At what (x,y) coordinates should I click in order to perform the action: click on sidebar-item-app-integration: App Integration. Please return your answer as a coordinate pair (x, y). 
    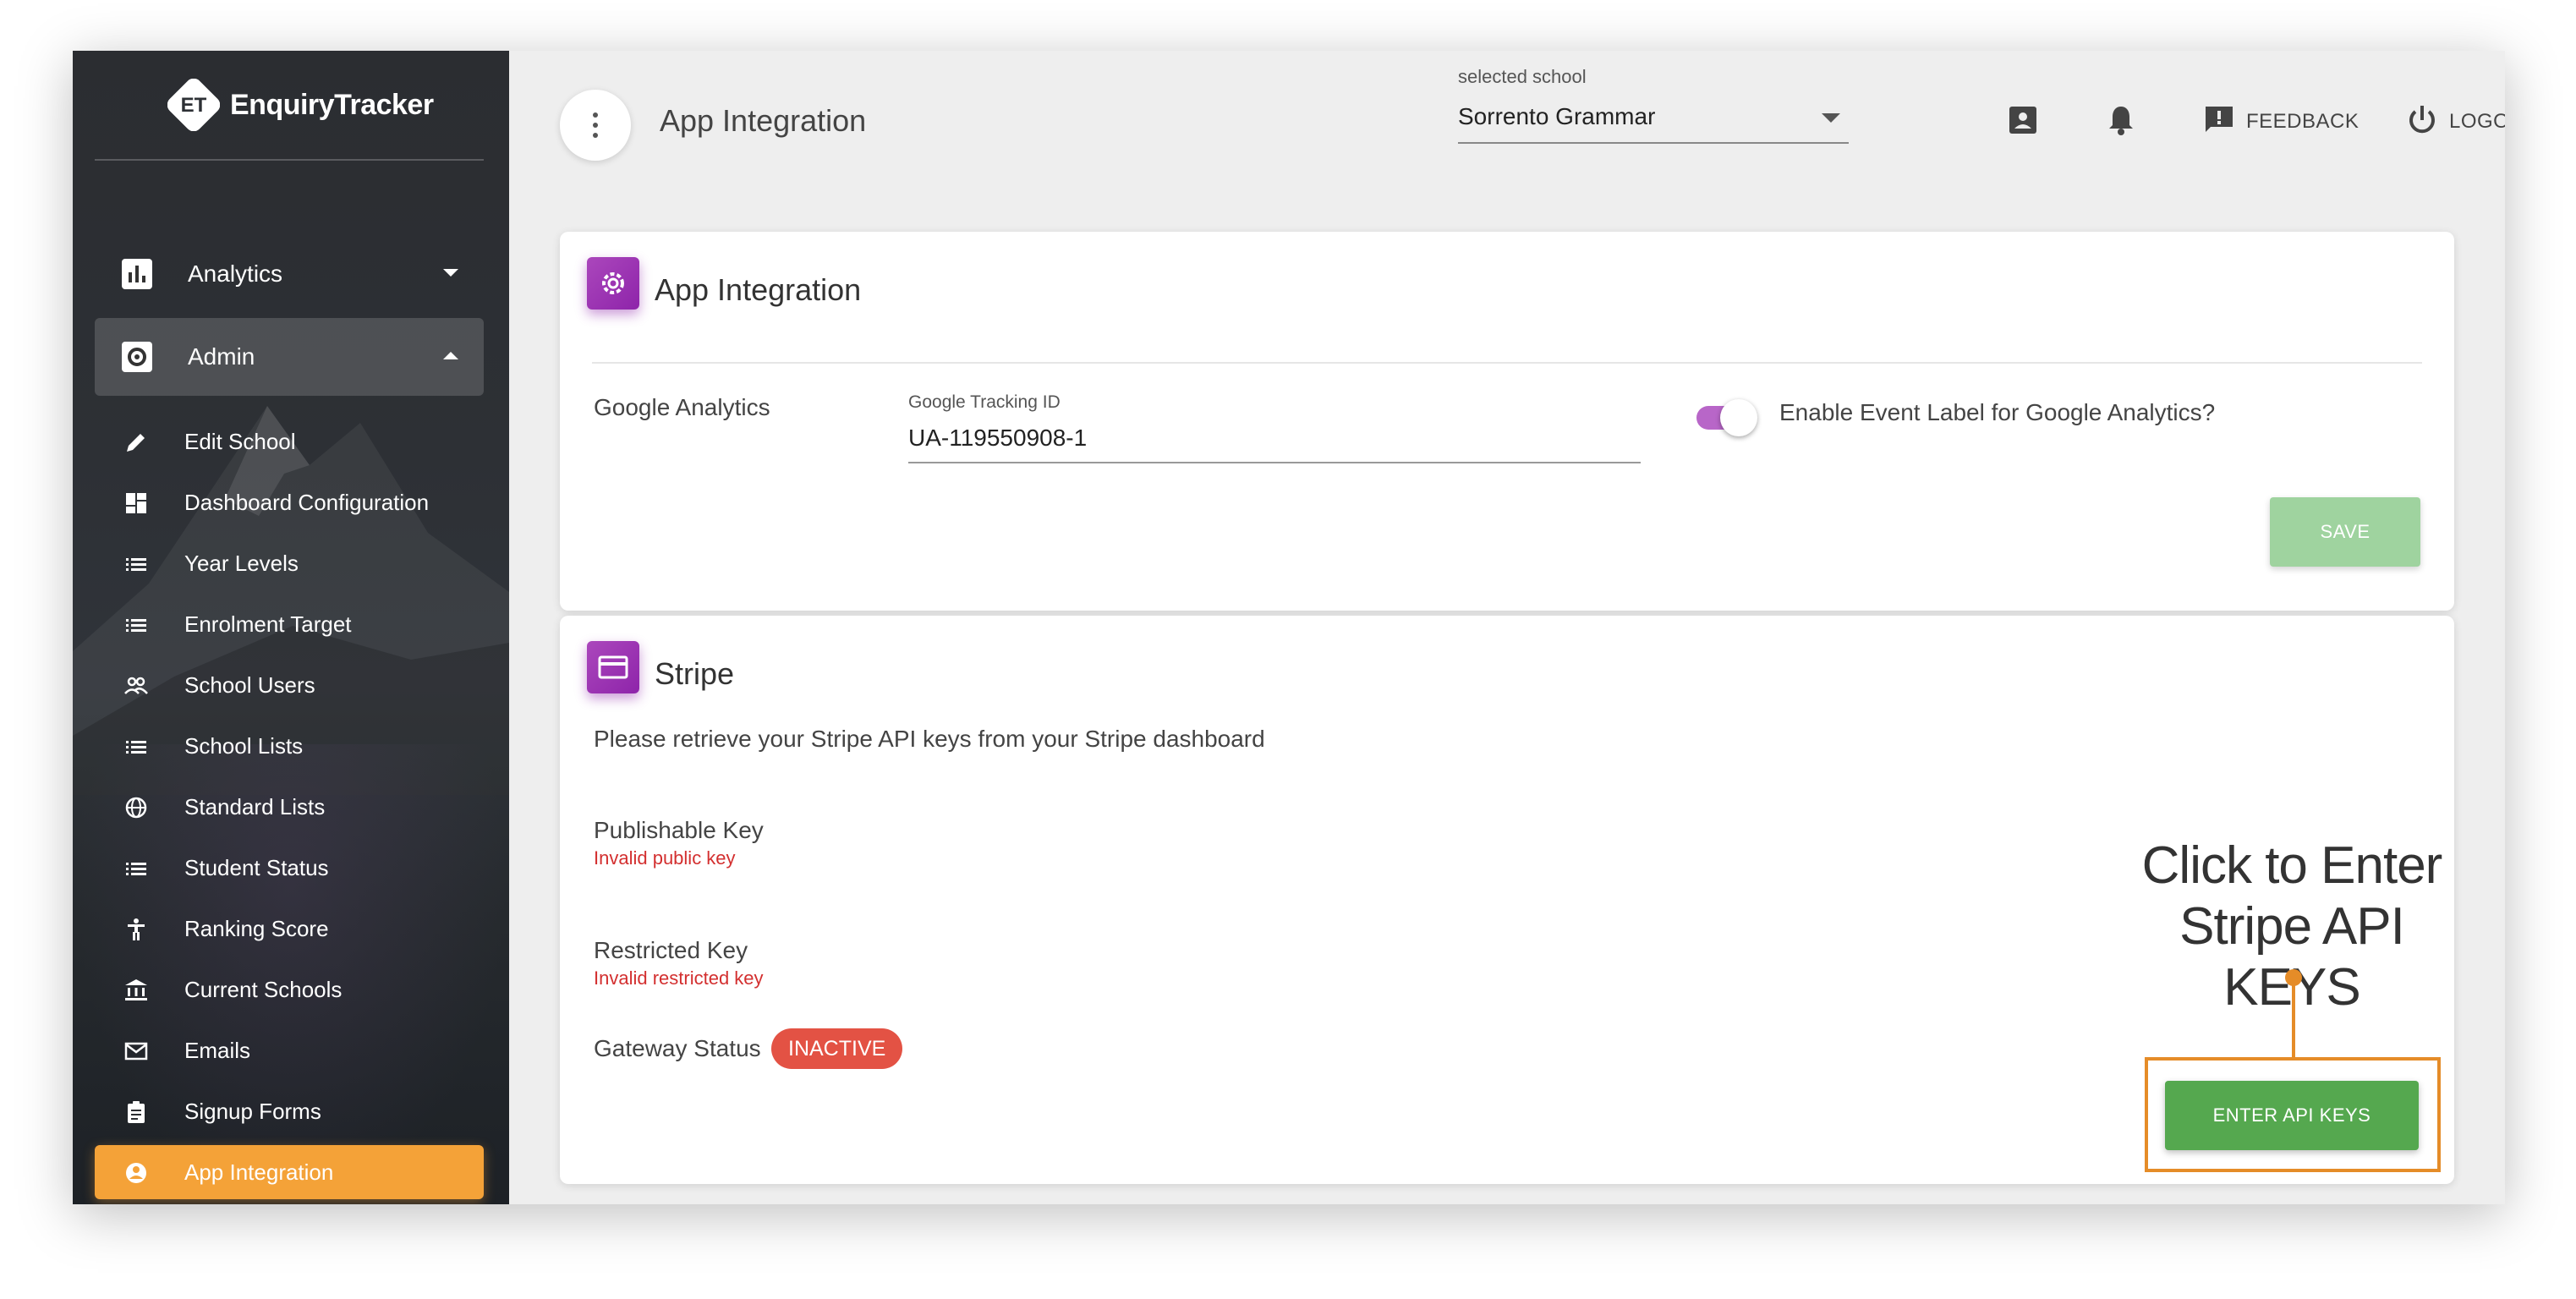
    Looking at the image, I should click on (289, 1172).